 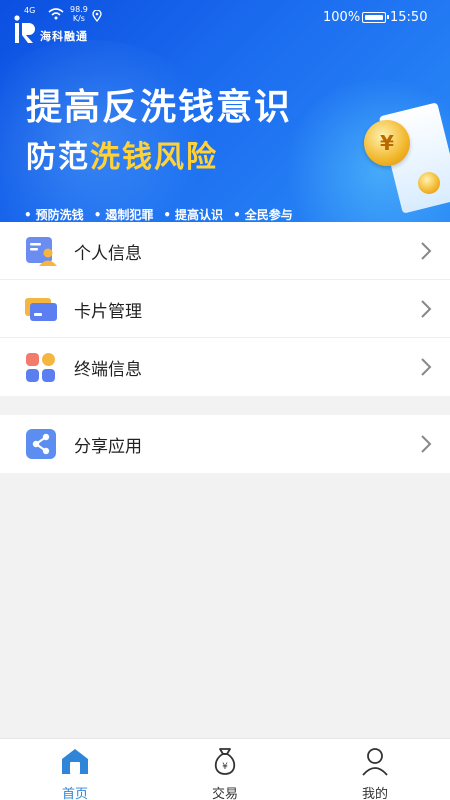 I want to click on brand-name: 海科融通, so click(x=64, y=36).